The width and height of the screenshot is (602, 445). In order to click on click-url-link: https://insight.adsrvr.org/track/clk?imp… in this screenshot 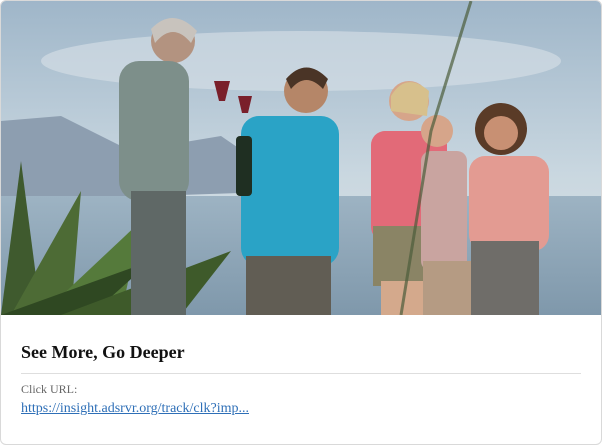, I will do `click(135, 409)`.